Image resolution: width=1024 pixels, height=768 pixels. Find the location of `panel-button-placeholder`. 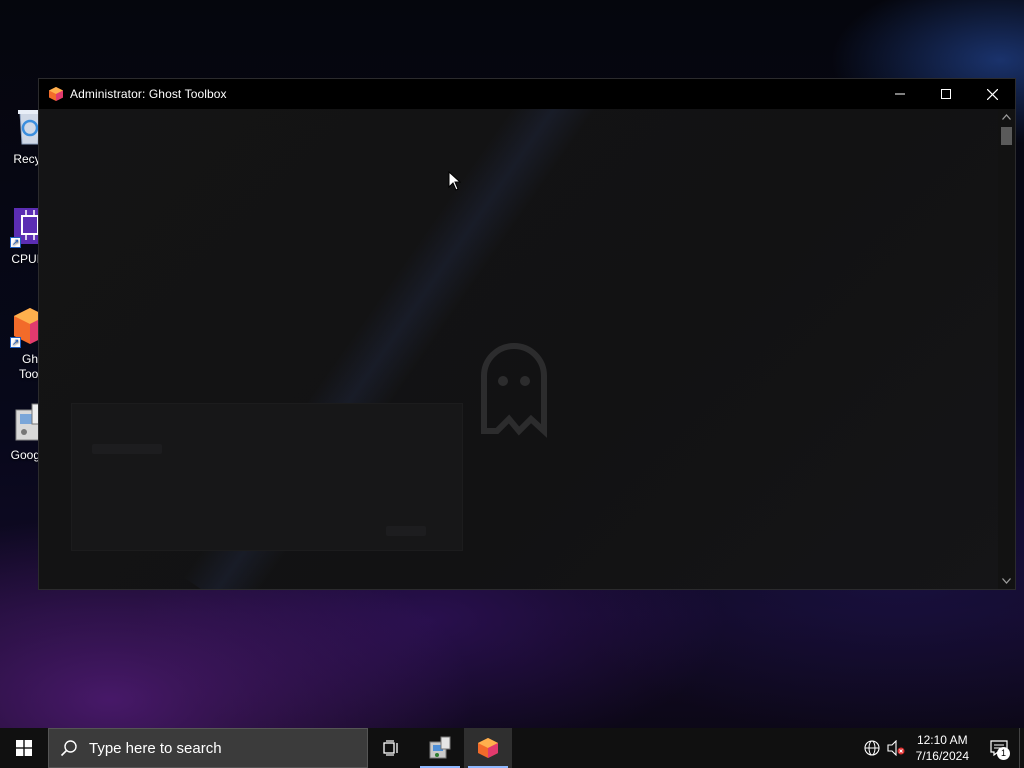

panel-button-placeholder is located at coordinates (406, 531).